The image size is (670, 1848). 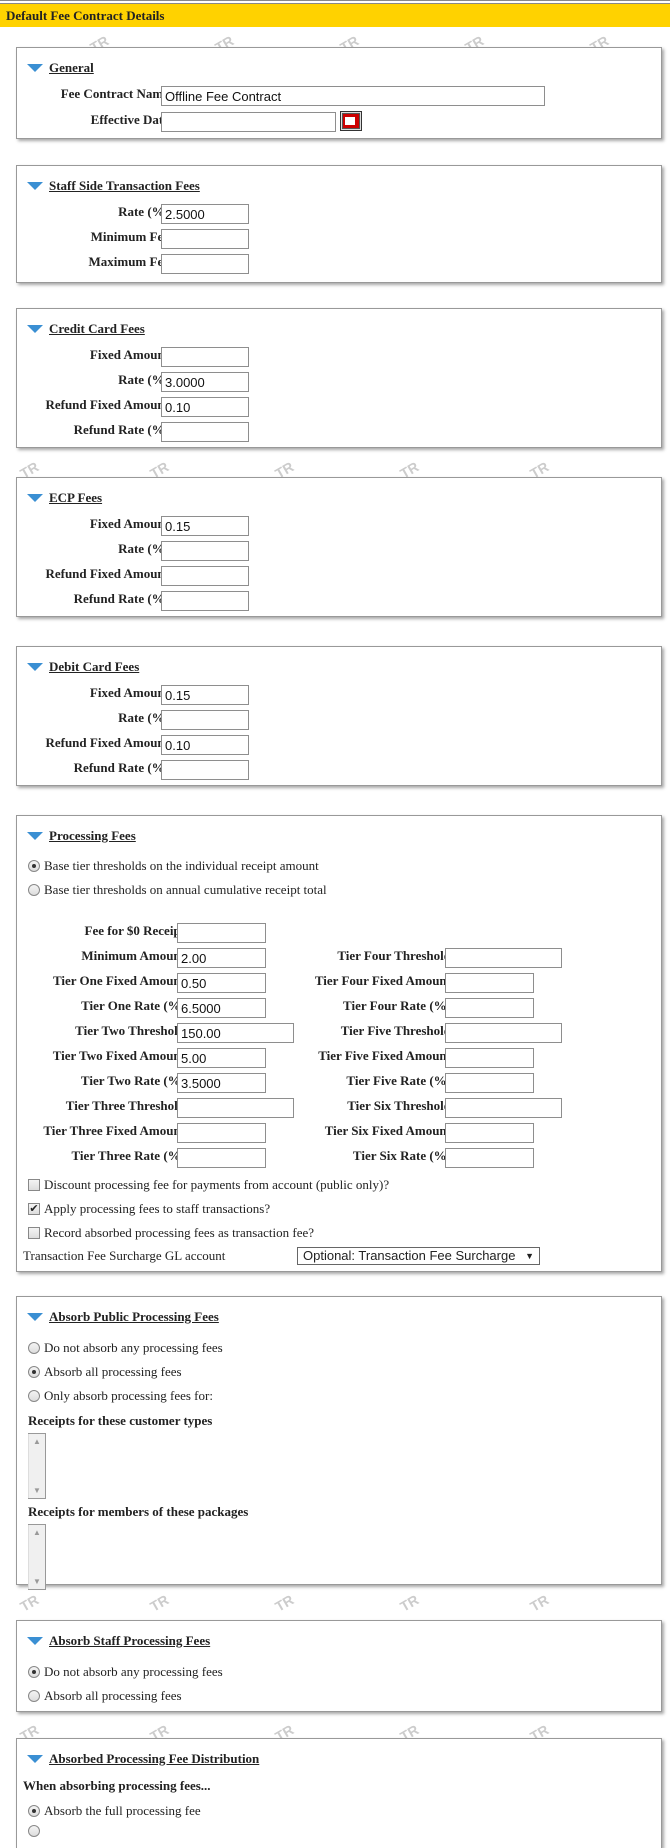 What do you see at coordinates (248, 122) in the screenshot?
I see `effective-date-input` at bounding box center [248, 122].